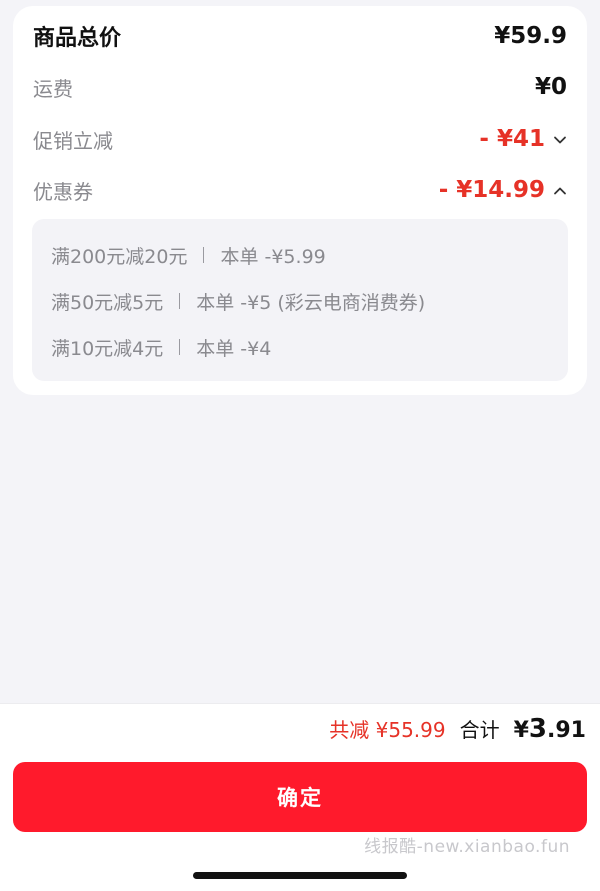 This screenshot has height=891, width=600. I want to click on coupon-item: 满50元减5元 本单 -¥5 (彩云电商消费券), so click(238, 301).